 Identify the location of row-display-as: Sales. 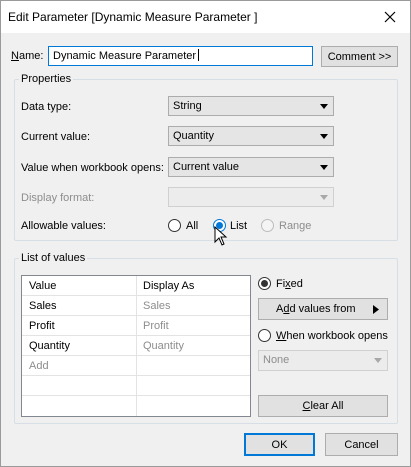
(157, 306).